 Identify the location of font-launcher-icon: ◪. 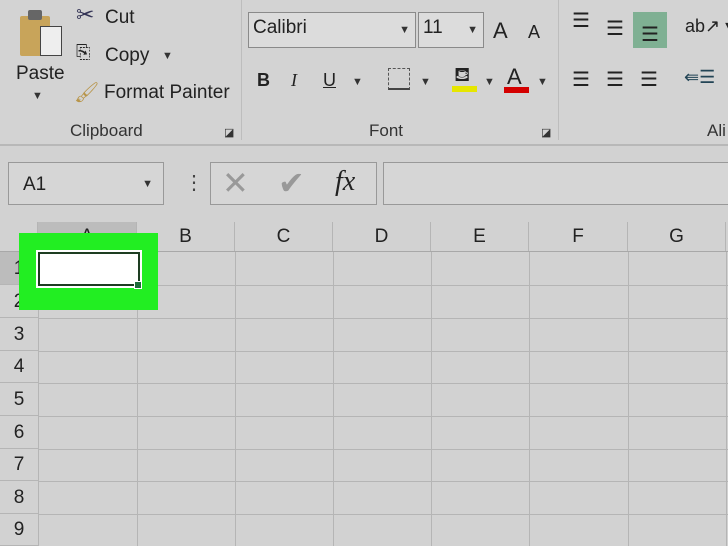
(546, 132).